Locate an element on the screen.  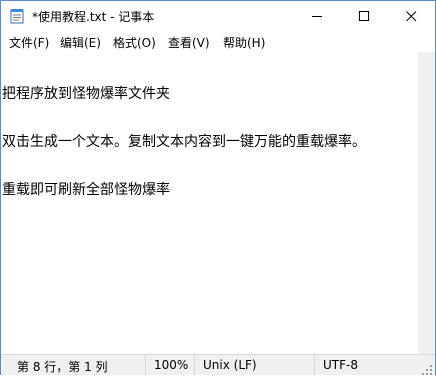
resize-grip-icon is located at coordinates (427, 368).